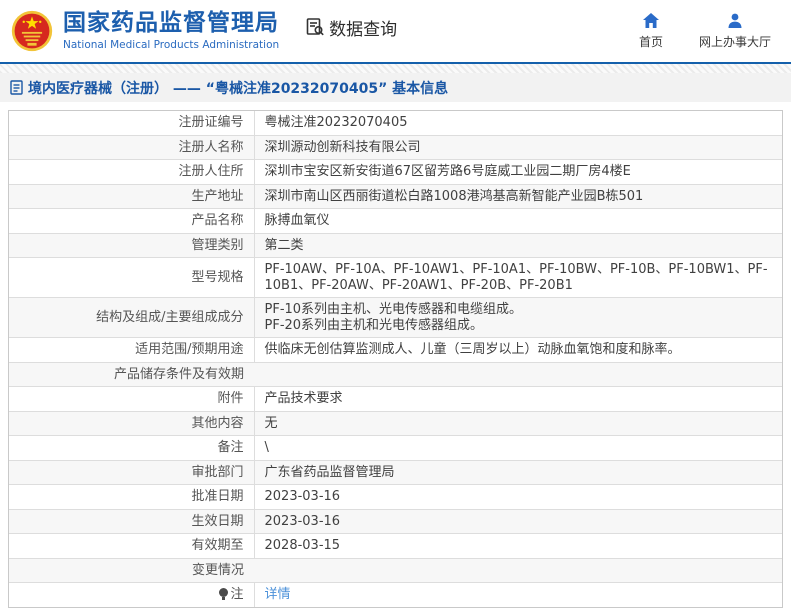 Image resolution: width=791 pixels, height=608 pixels. I want to click on table-row: 注册人名称 深圳源动创新科技有限公司, so click(395, 147).